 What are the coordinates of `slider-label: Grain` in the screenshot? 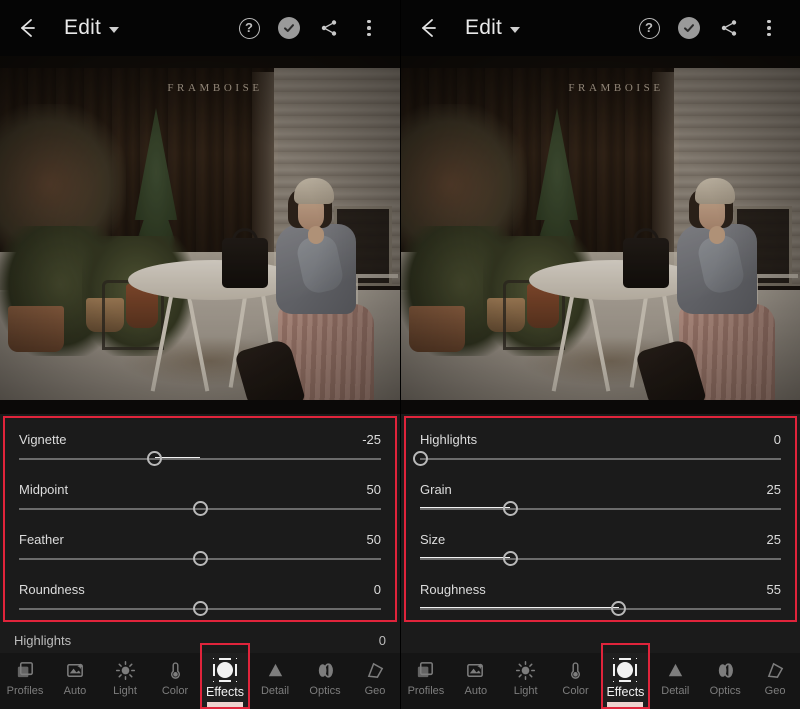 It's located at (436, 489).